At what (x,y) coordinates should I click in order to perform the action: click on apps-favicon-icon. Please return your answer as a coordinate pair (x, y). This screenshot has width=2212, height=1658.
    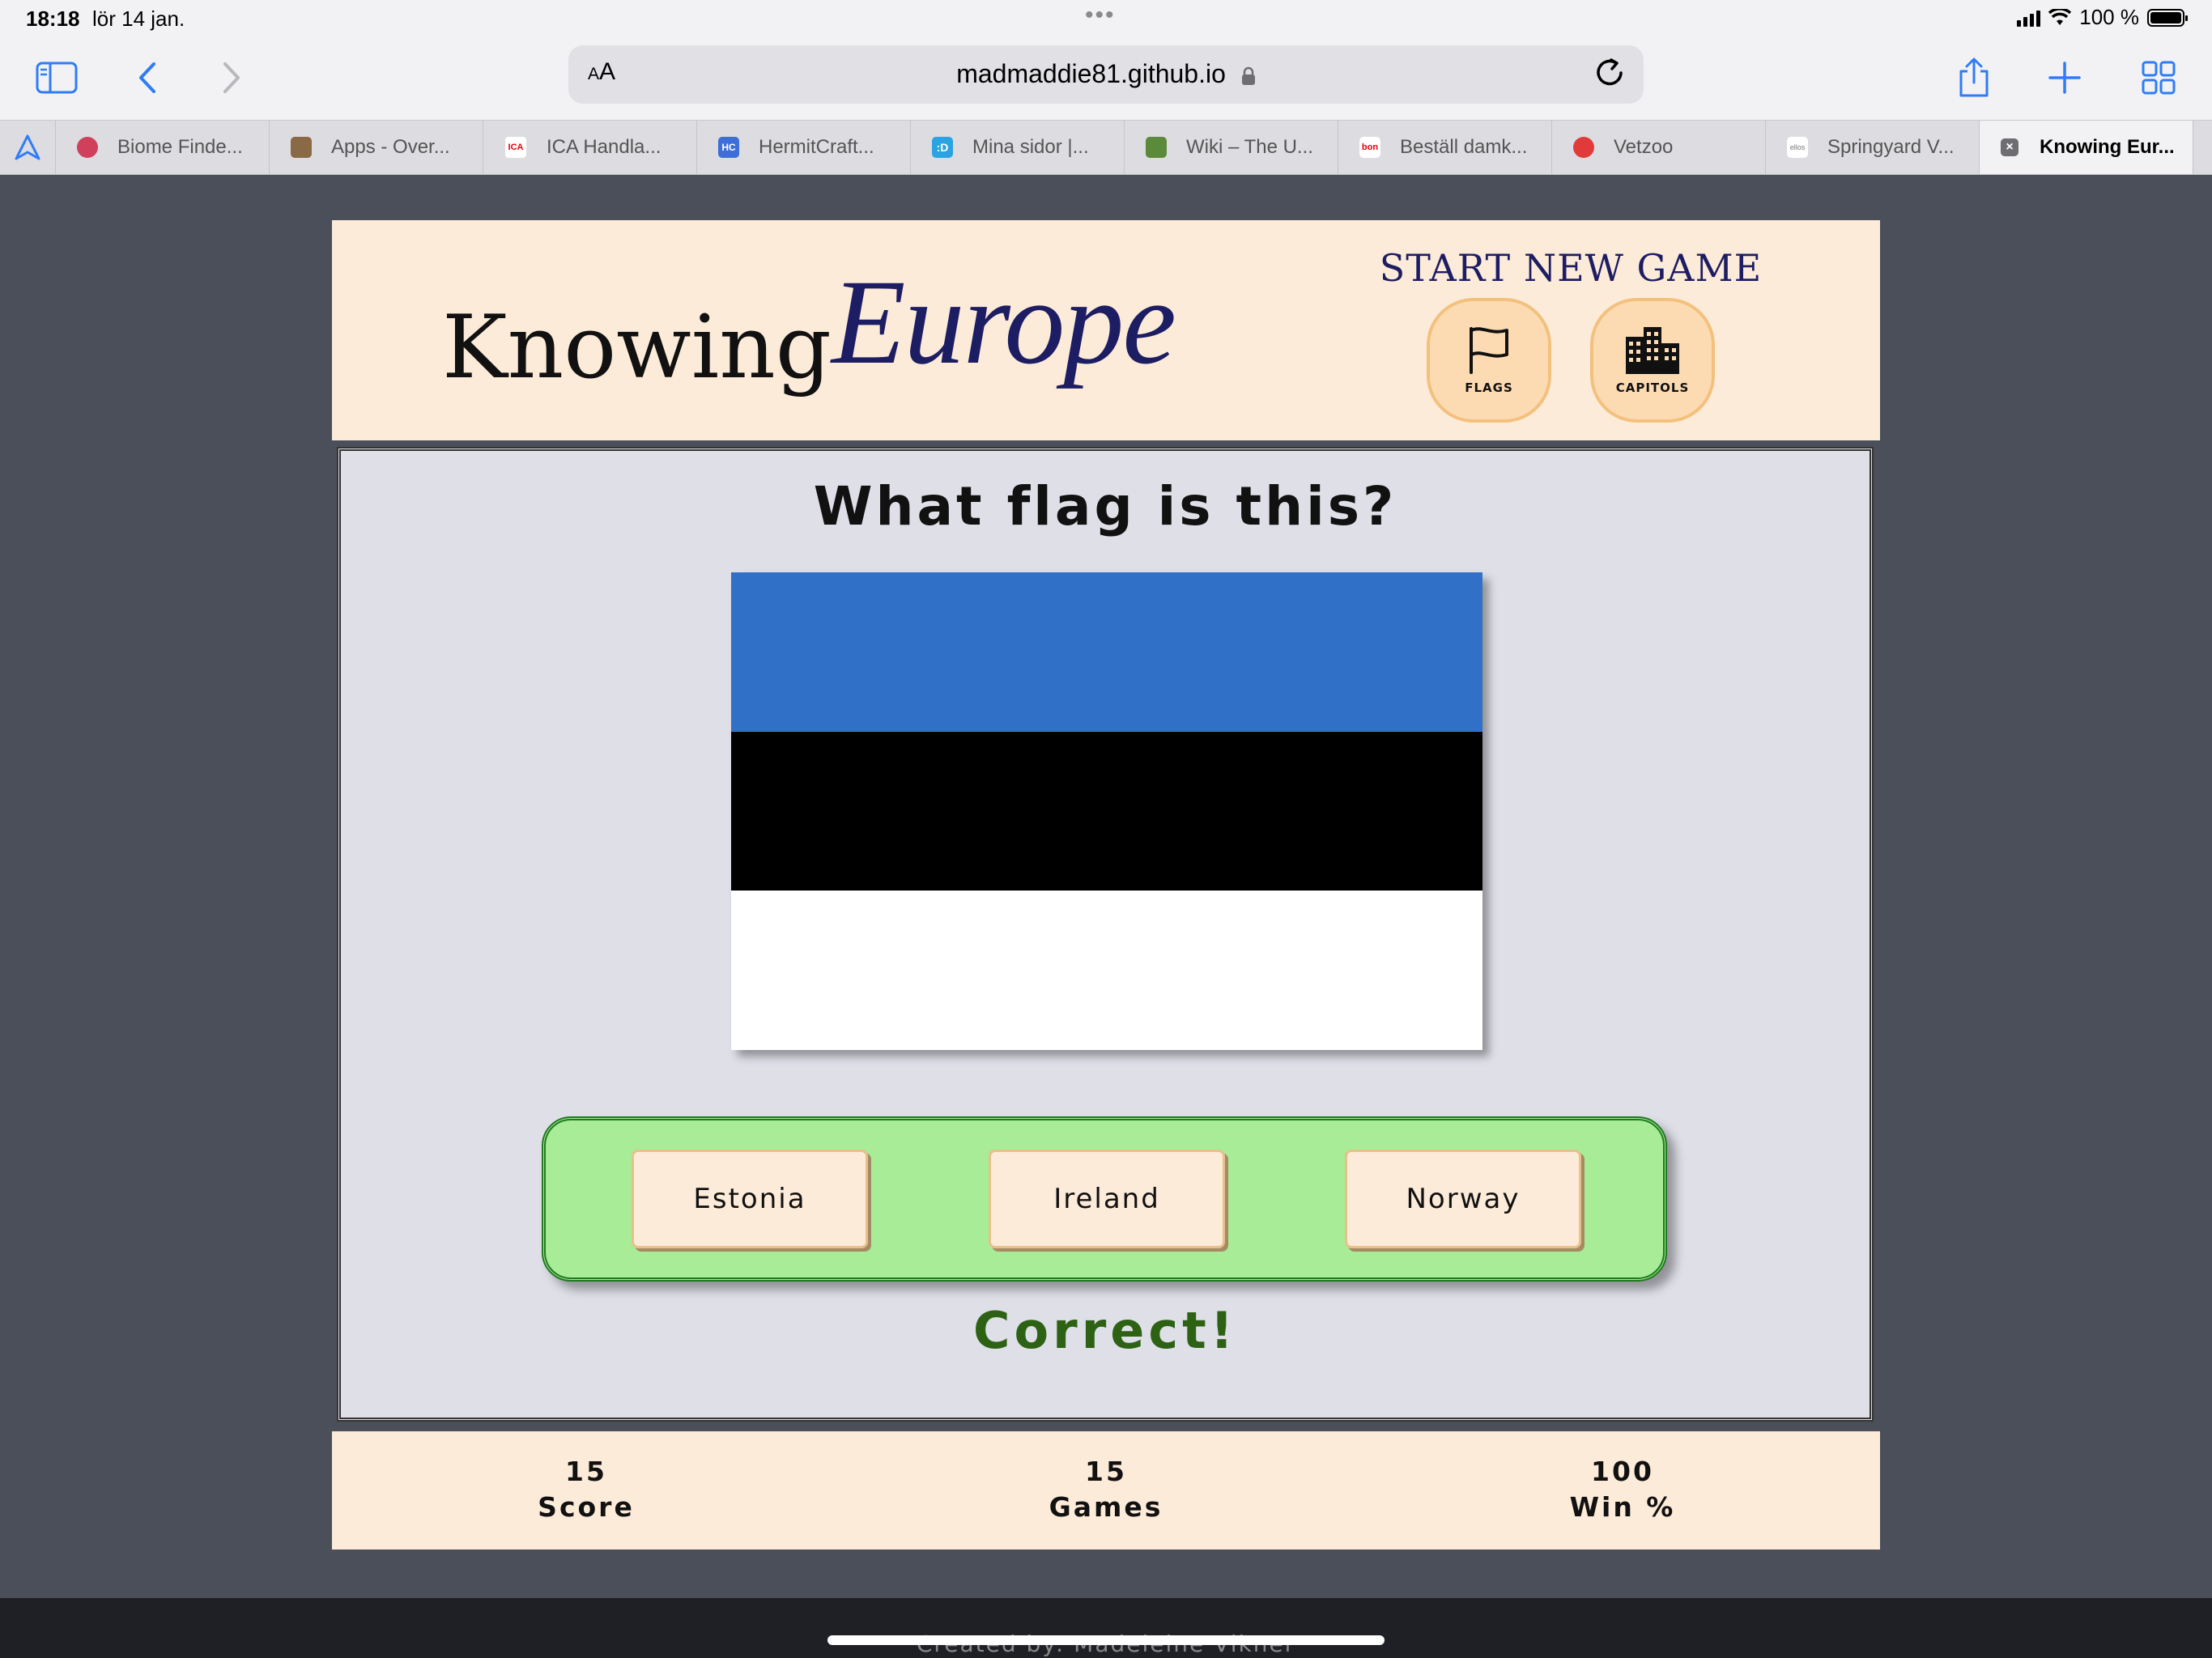
    Looking at the image, I should click on (301, 147).